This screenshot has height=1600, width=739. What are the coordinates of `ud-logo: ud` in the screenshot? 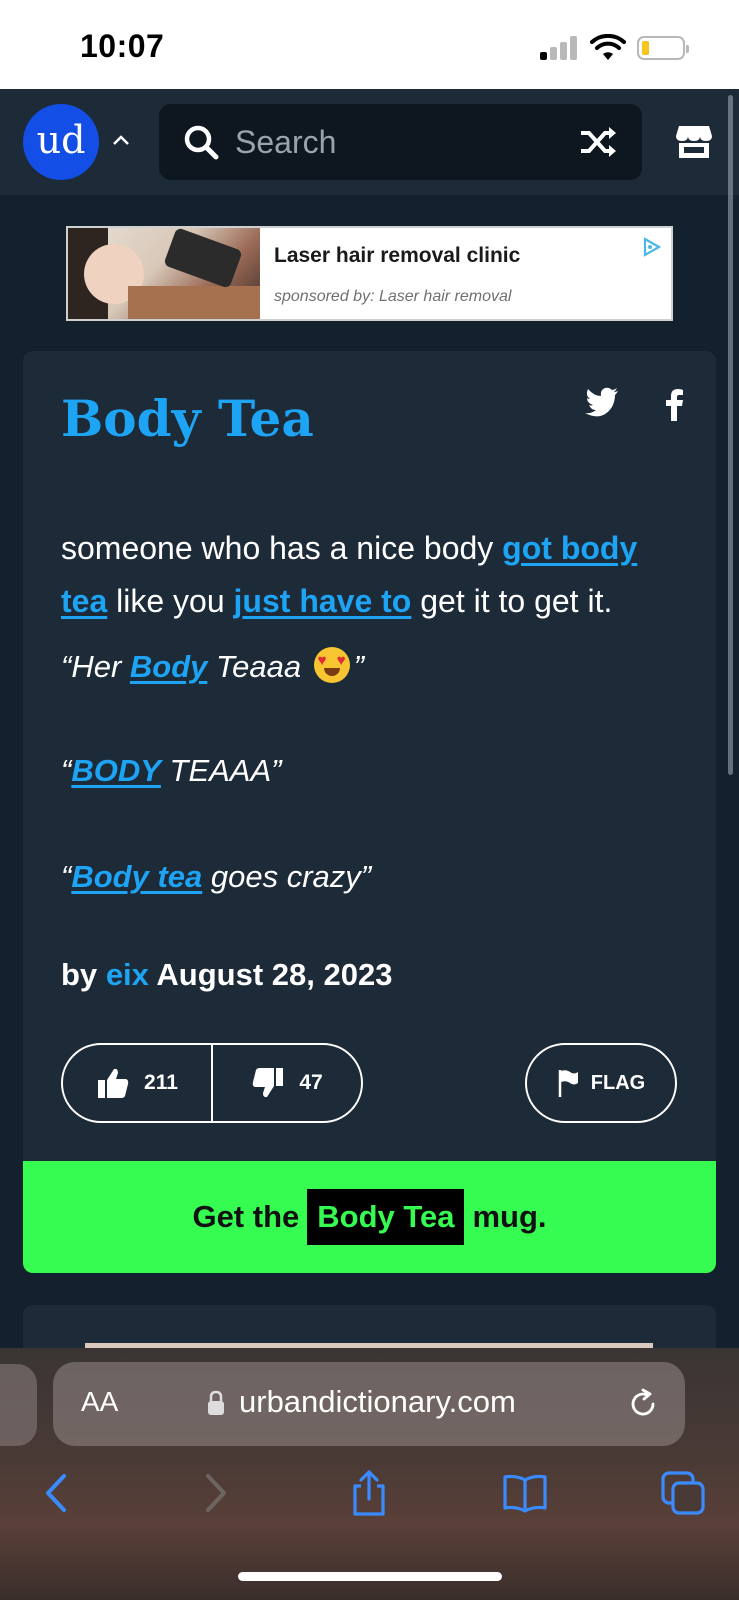 It's located at (61, 142).